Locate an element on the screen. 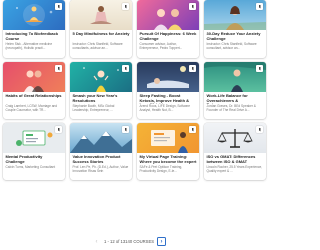 The image size is (320, 250). course-title: Mental Productivity Challenge is located at coordinates (34, 159).